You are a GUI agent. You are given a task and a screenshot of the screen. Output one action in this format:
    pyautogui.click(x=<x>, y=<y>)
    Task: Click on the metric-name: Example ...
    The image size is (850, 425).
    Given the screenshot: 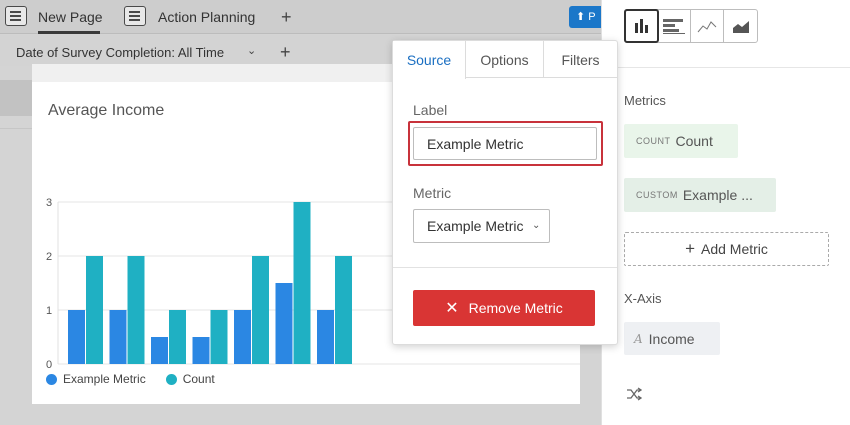 What is the action you would take?
    pyautogui.click(x=717, y=195)
    